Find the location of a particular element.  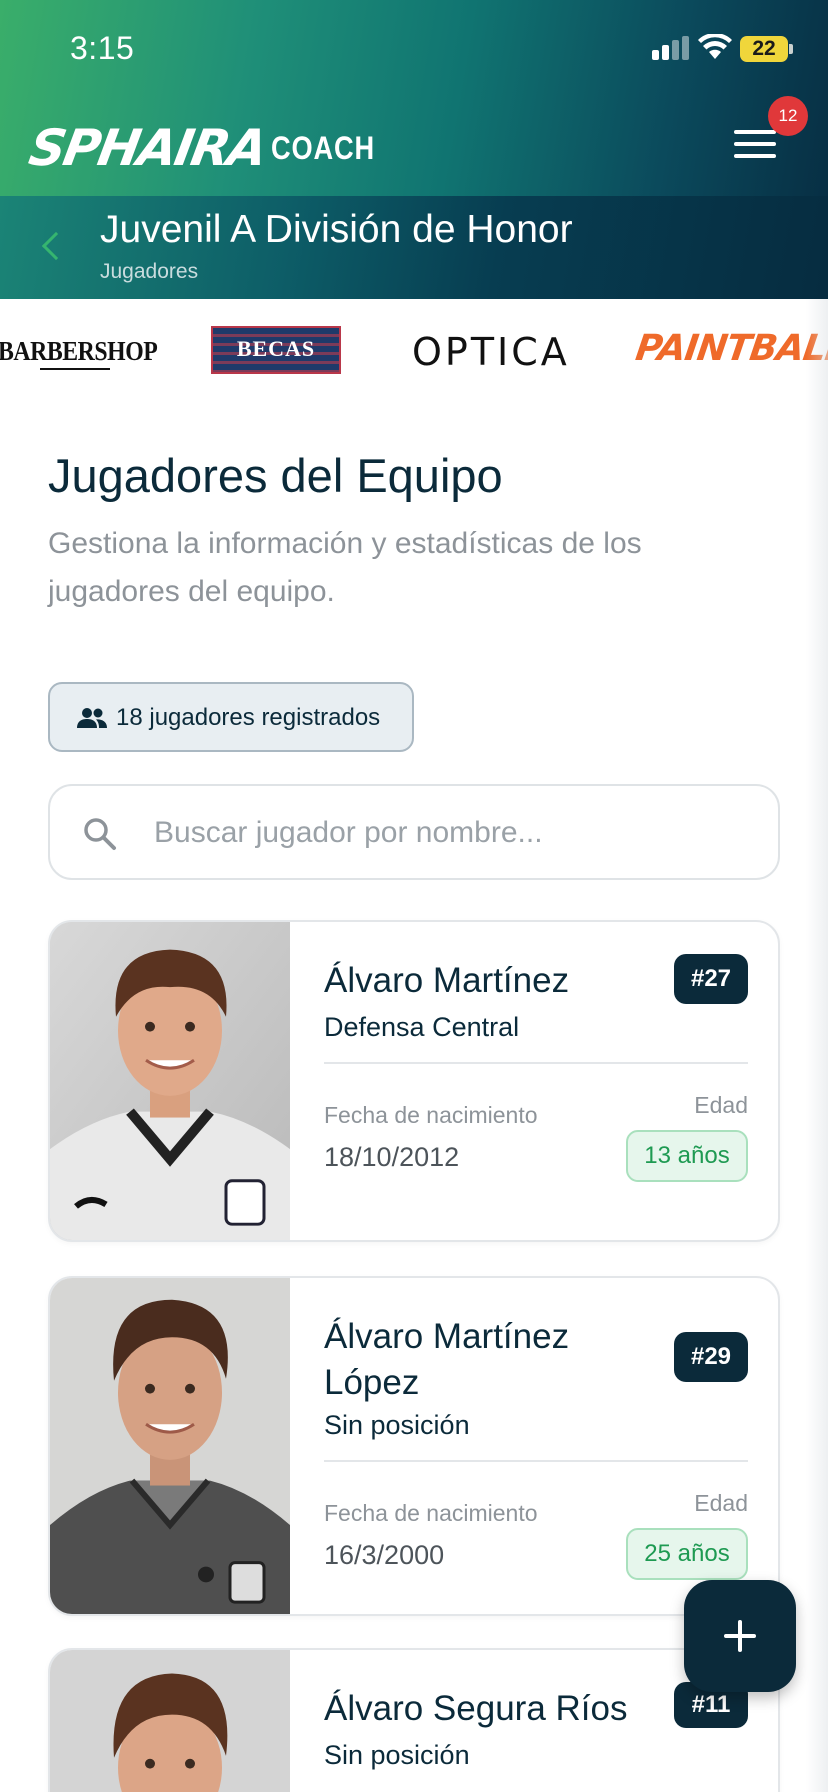

logo-coach-label: COACH is located at coordinates (323, 147).